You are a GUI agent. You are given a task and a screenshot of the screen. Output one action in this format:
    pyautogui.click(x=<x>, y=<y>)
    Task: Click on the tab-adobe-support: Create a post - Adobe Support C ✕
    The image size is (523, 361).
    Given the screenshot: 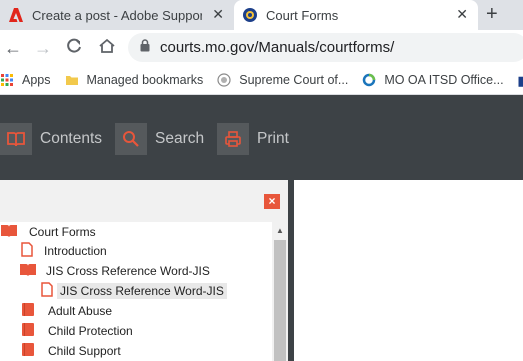 What is the action you would take?
    pyautogui.click(x=117, y=15)
    